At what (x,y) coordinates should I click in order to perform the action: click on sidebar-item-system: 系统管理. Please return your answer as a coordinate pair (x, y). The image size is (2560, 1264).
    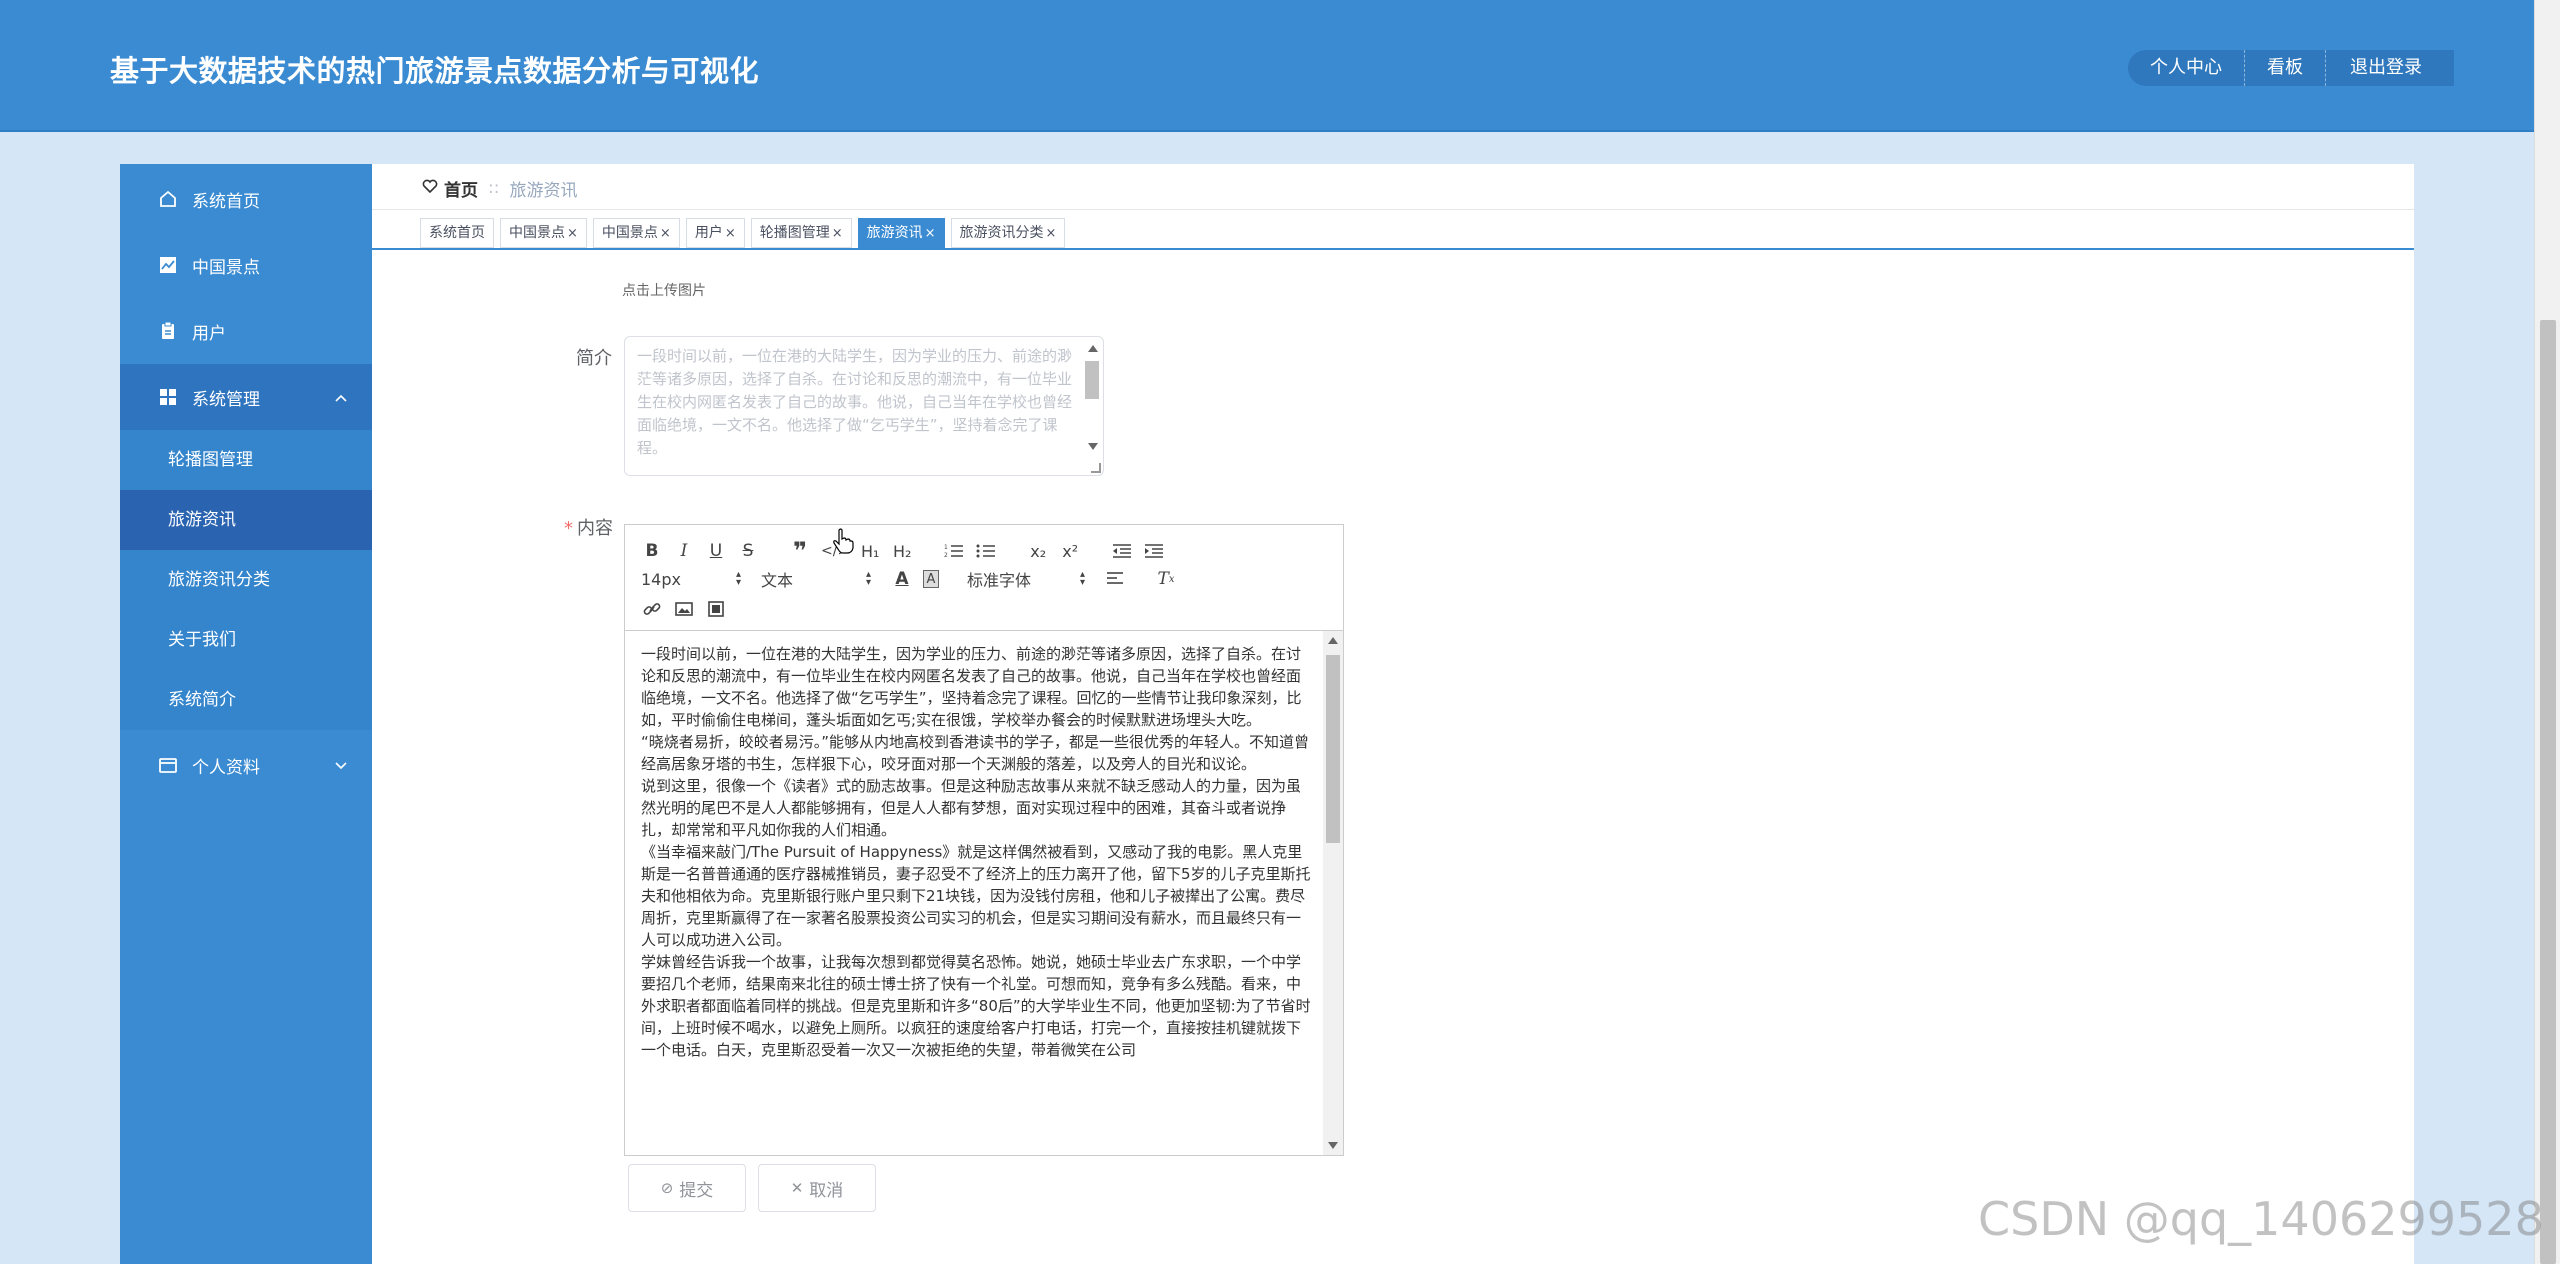
    Looking at the image, I should click on (246, 397).